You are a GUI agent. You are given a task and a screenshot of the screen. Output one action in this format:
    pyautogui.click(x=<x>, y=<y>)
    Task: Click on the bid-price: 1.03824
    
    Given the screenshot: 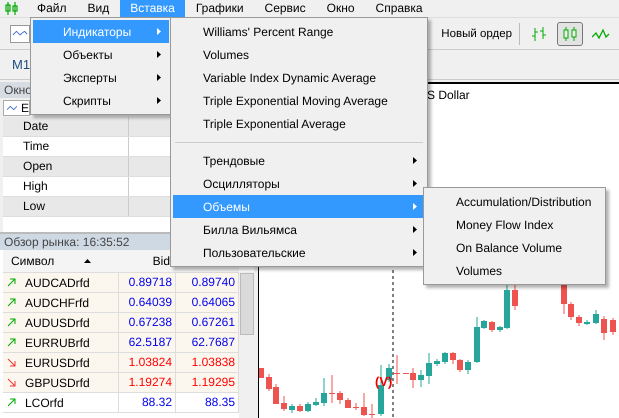 What is the action you would take?
    pyautogui.click(x=147, y=362)
    